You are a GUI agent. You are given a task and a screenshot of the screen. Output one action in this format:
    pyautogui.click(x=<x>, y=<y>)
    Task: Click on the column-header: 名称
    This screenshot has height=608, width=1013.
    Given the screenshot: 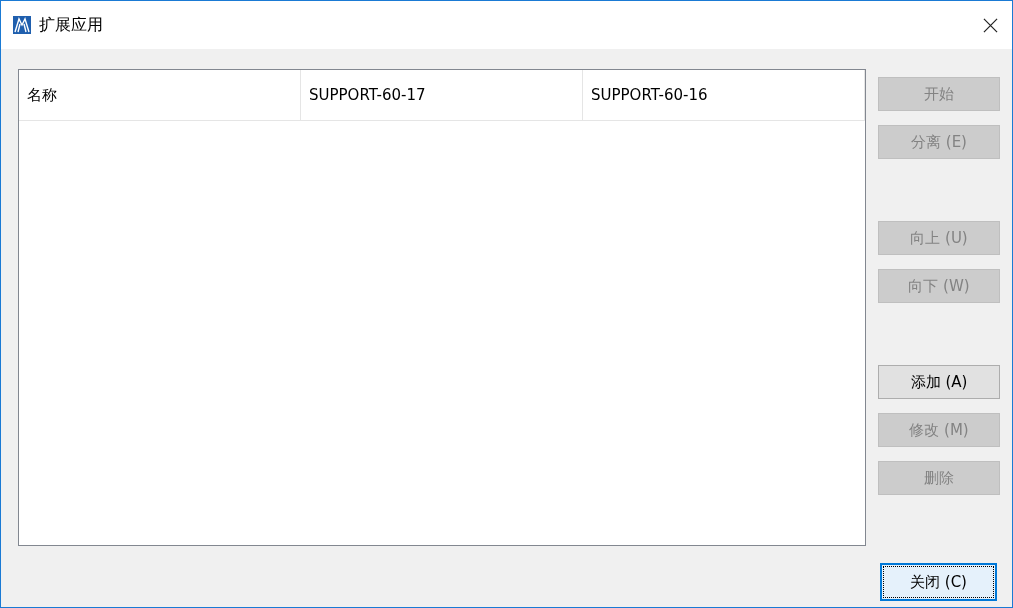 What is the action you would take?
    pyautogui.click(x=160, y=95)
    